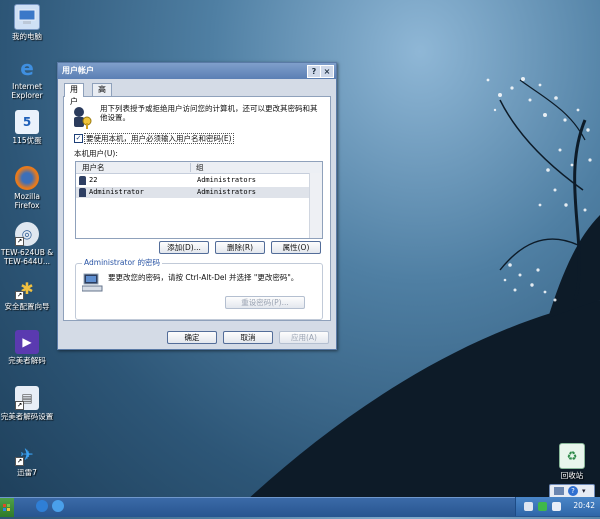  Describe the element at coordinates (209, 113) in the screenshot. I see `dialog-description: 用下列表授予或拒绝用户访问您的计算机，还可以更改其密码和其他设置。` at that location.